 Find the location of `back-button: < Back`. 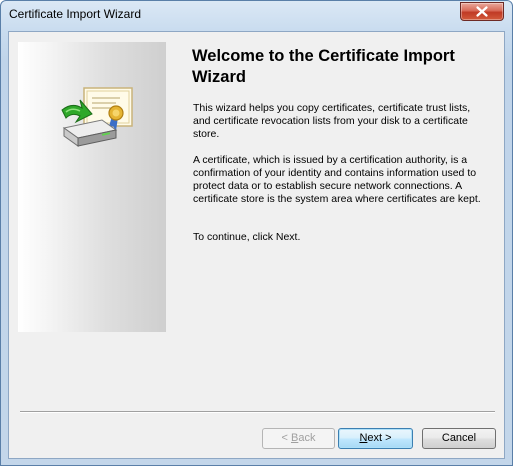

back-button: < Back is located at coordinates (298, 438).